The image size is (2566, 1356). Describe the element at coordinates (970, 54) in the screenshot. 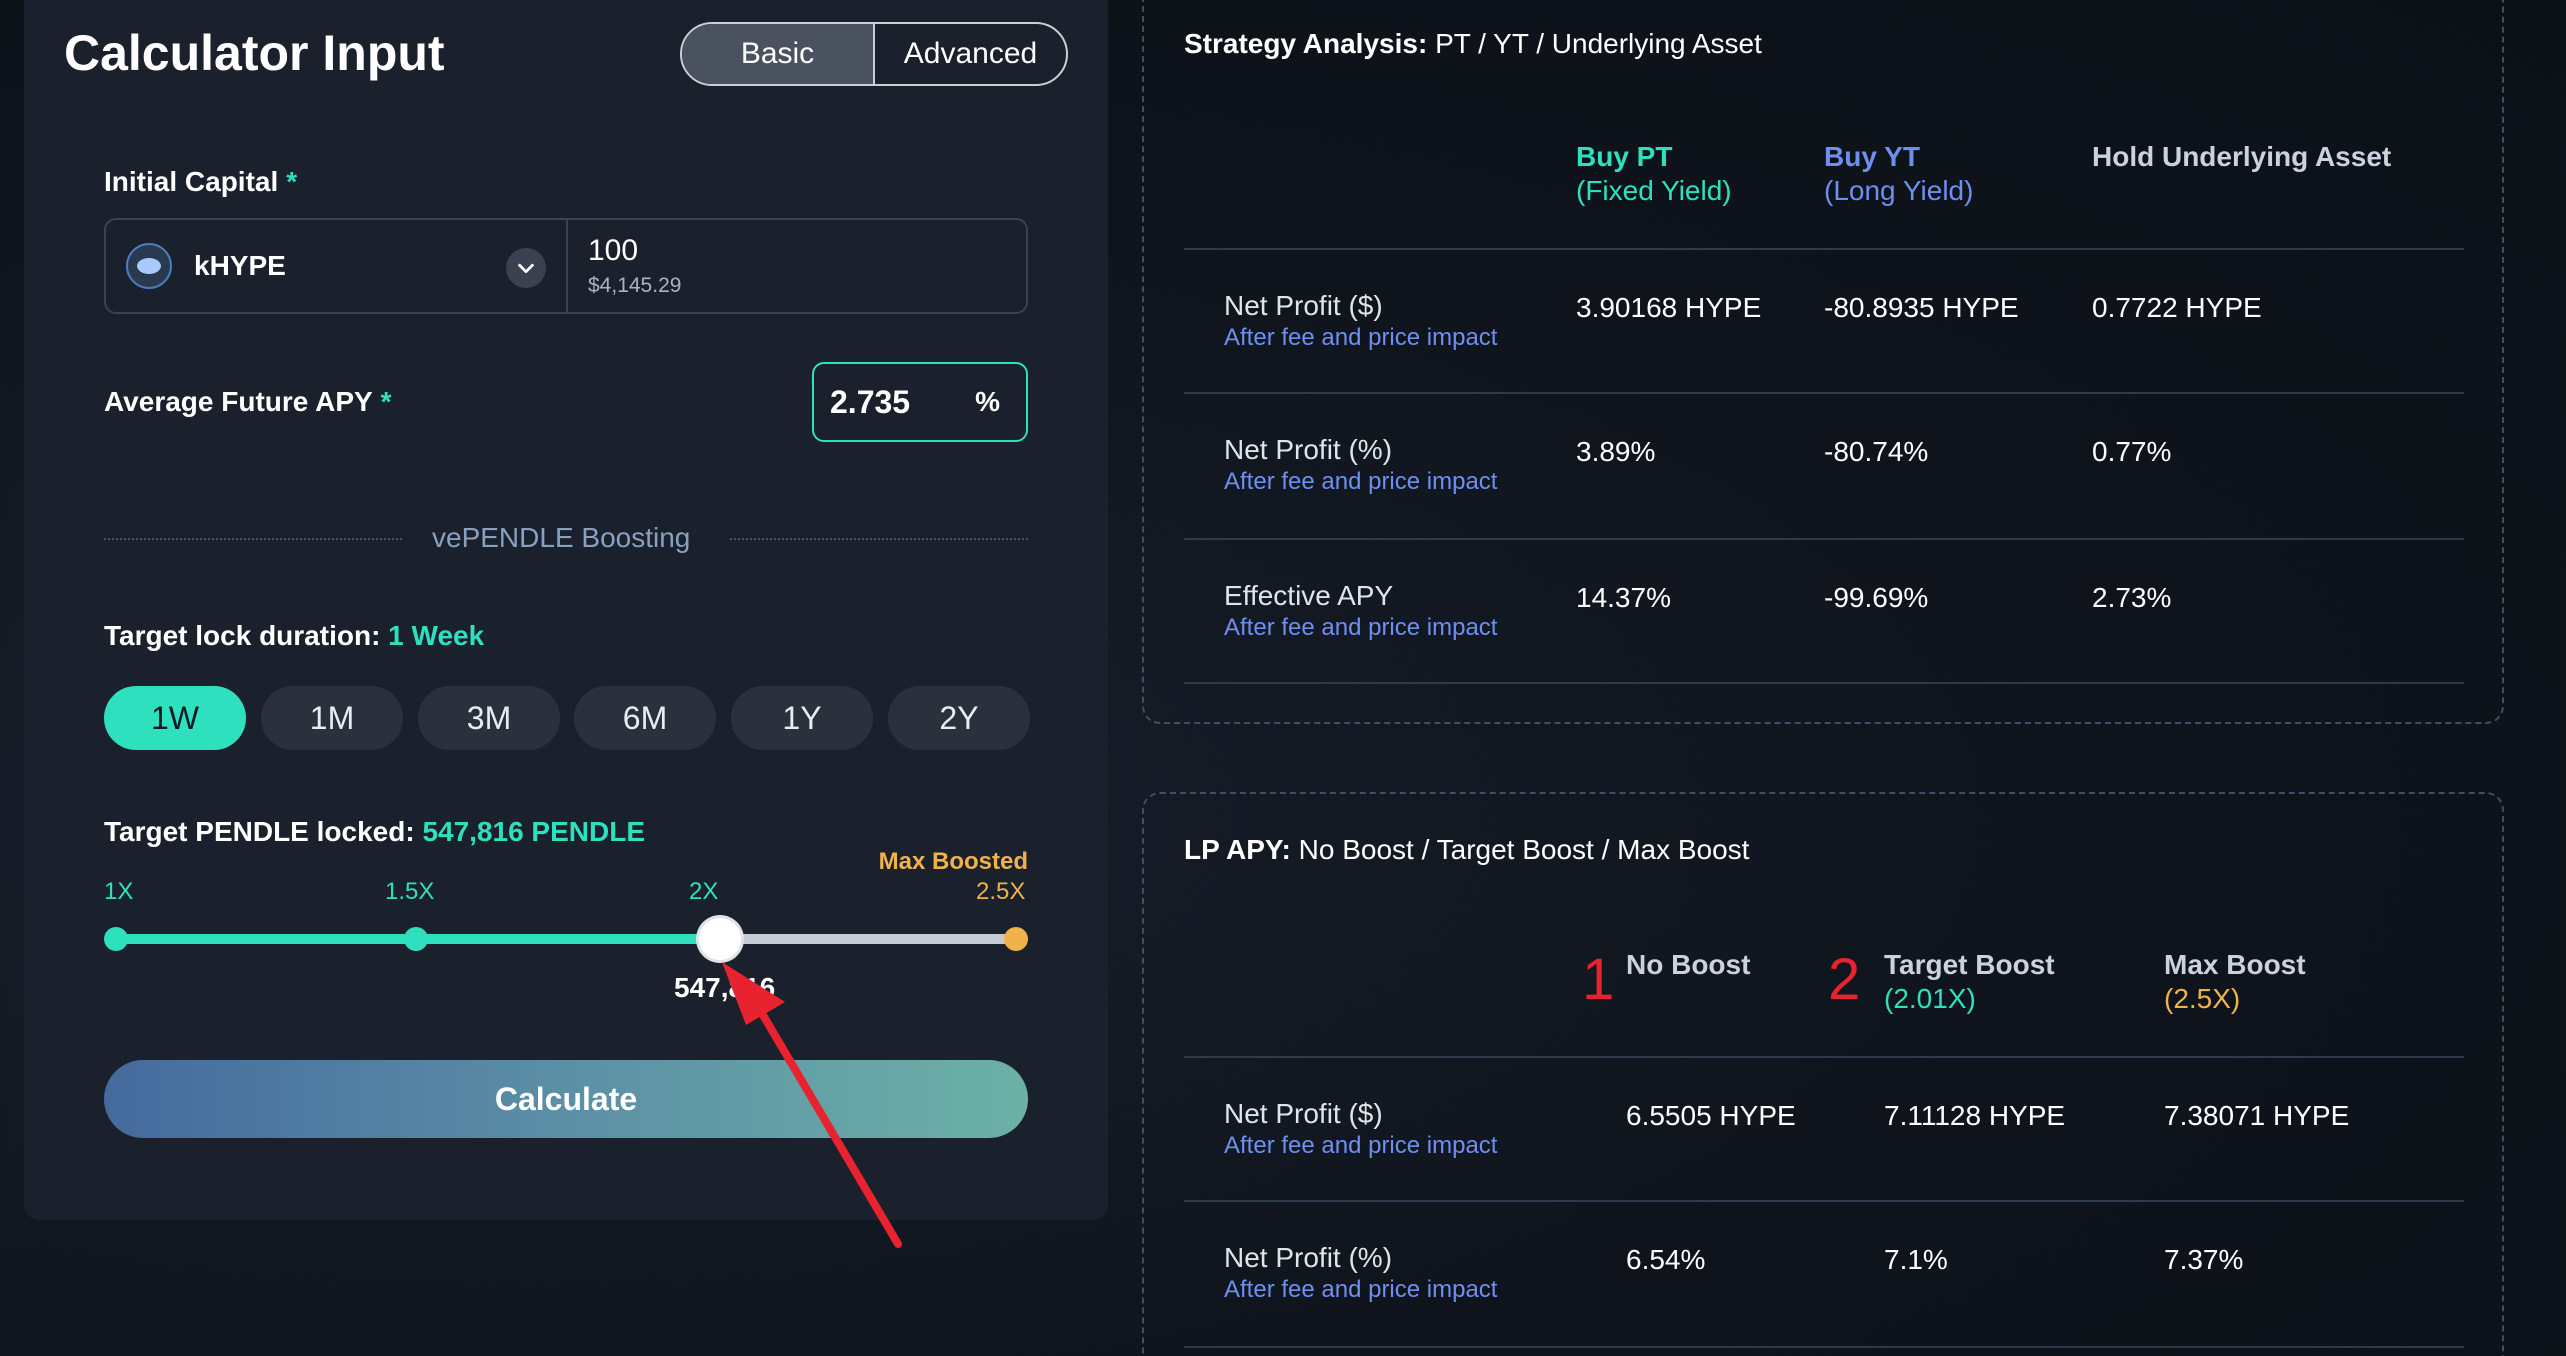

I see `advanced-mode-button: Advanced` at that location.